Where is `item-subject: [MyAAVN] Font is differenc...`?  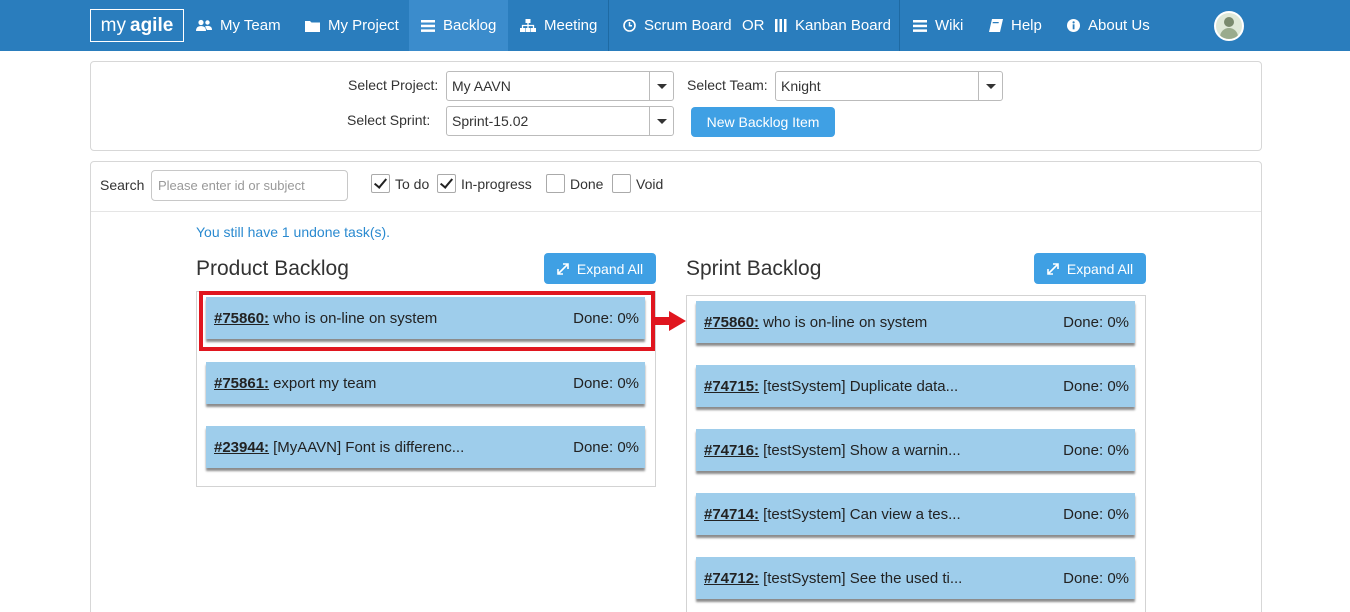
item-subject: [MyAAVN] Font is differenc... is located at coordinates (369, 447).